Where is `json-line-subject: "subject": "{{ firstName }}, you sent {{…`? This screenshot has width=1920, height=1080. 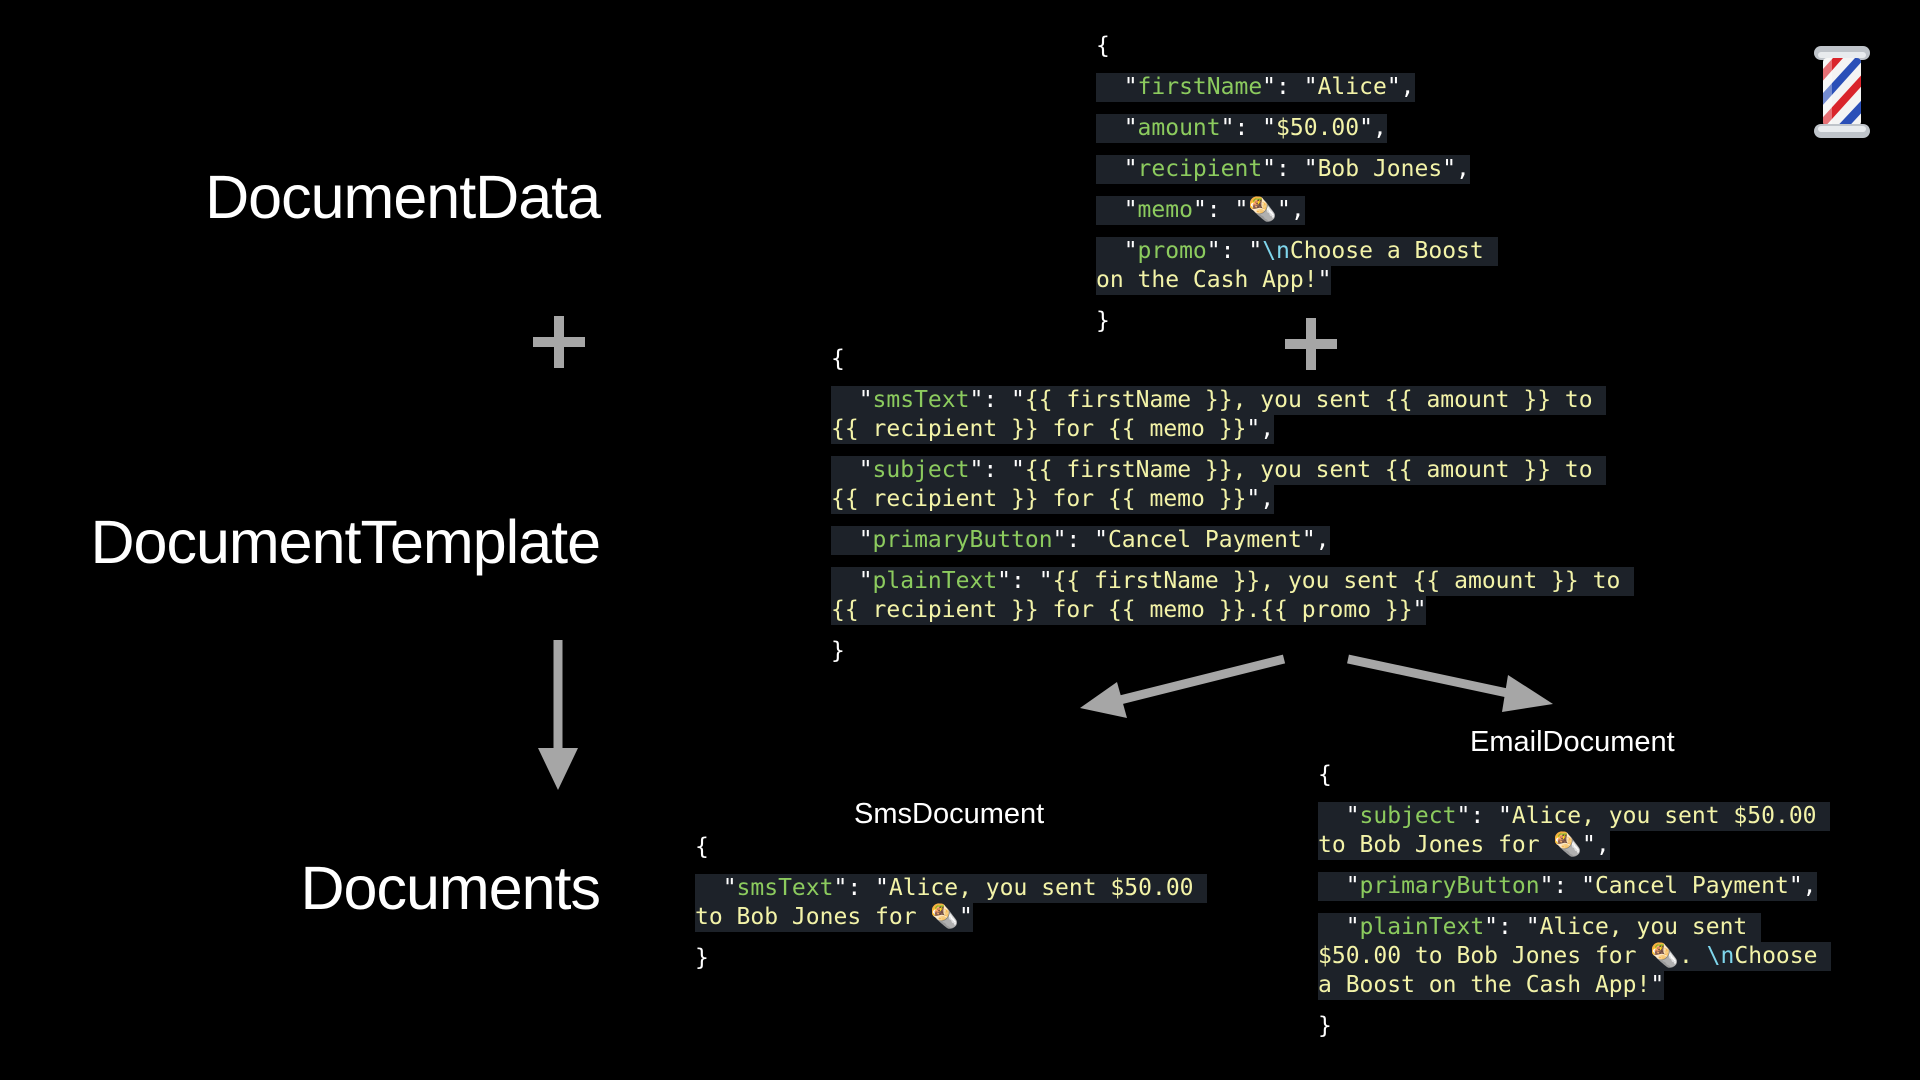
json-line-subject: "subject": "{{ firstName }}, you sent {{… is located at coordinates (1219, 470).